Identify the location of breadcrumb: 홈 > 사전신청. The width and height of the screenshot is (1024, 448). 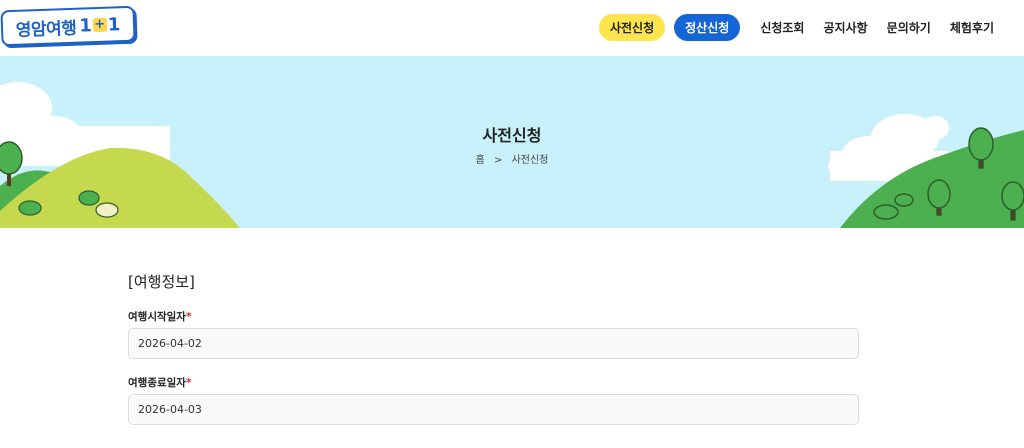
(512, 158).